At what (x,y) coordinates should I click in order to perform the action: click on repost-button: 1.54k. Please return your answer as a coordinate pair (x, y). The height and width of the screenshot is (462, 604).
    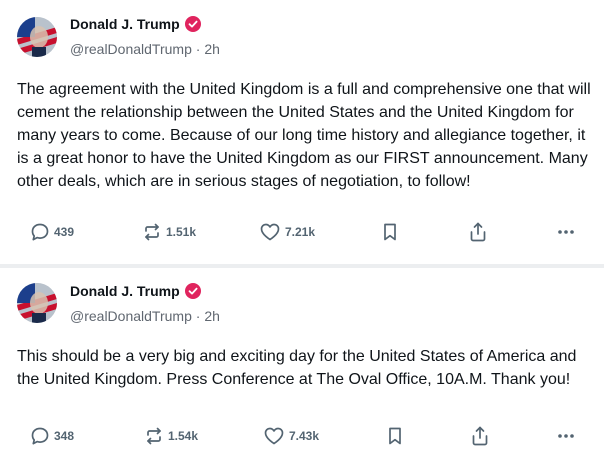
    Looking at the image, I should click on (171, 436).